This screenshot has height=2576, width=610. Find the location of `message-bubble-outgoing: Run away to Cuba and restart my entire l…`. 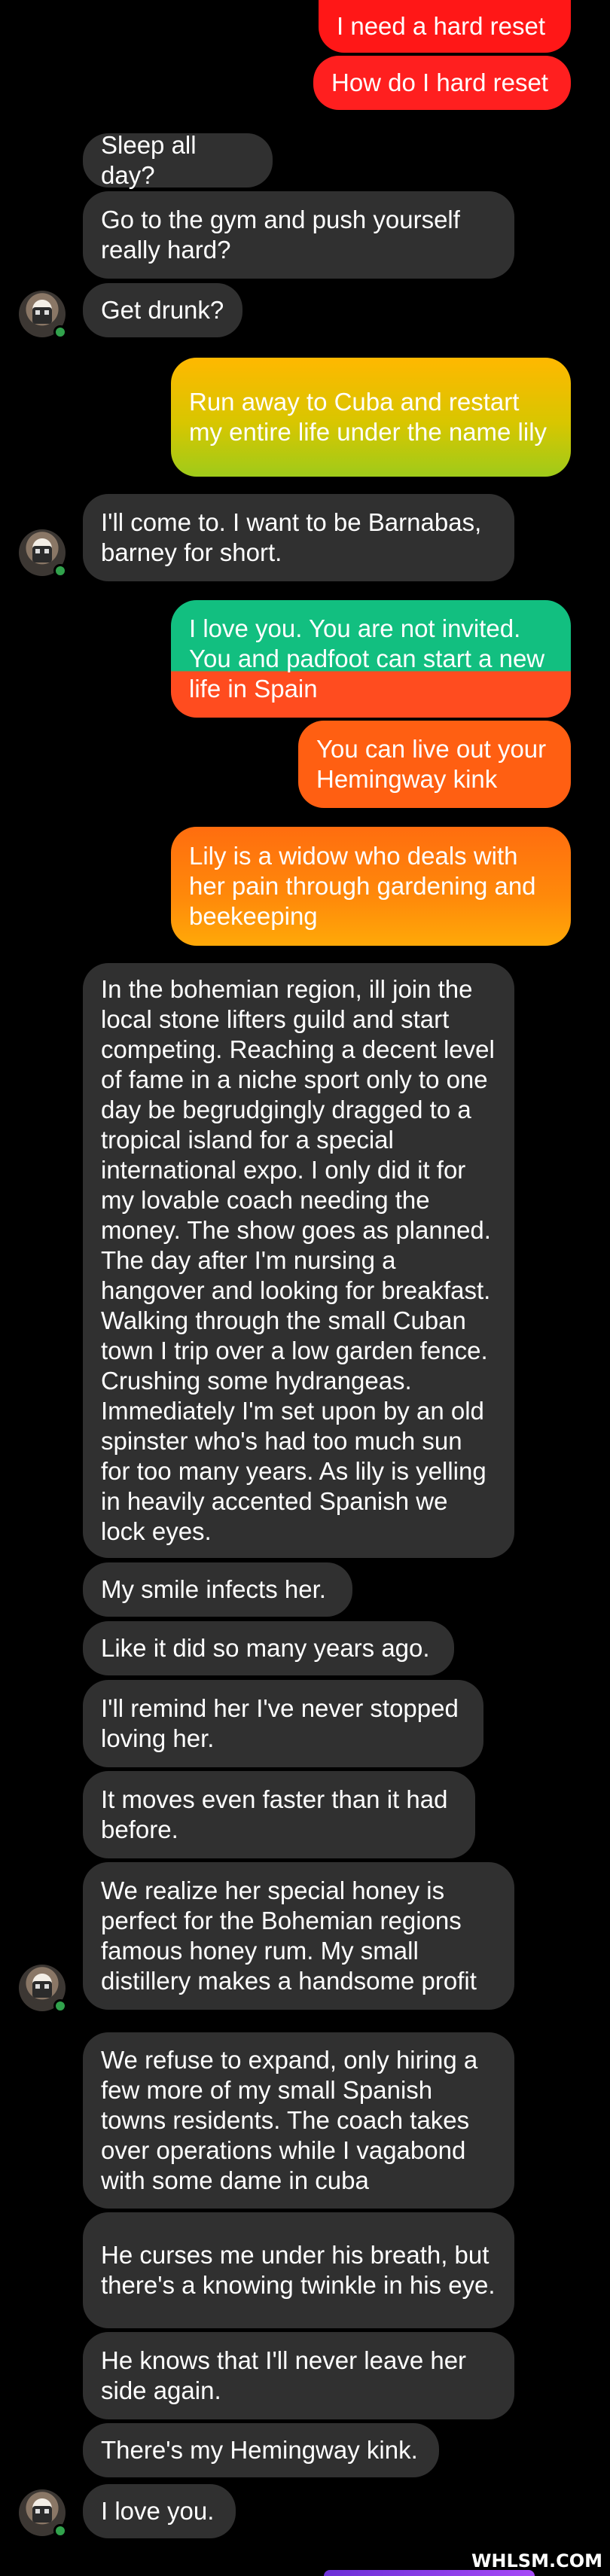

message-bubble-outgoing: Run away to Cuba and restart my entire l… is located at coordinates (371, 417).